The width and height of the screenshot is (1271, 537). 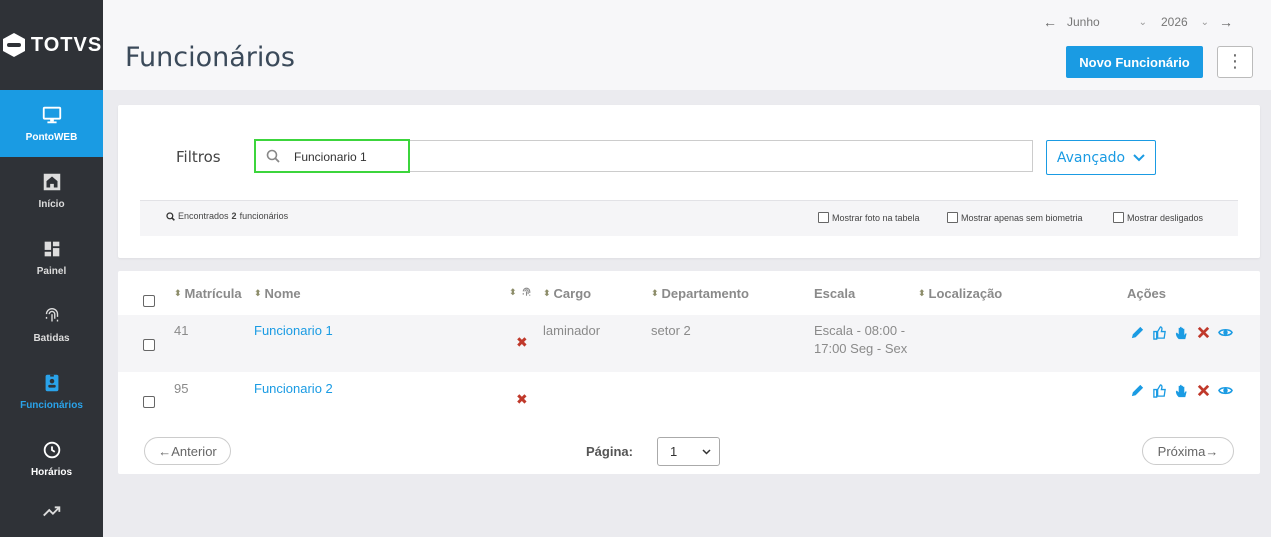 I want to click on month-value: Junho, so click(x=1083, y=22).